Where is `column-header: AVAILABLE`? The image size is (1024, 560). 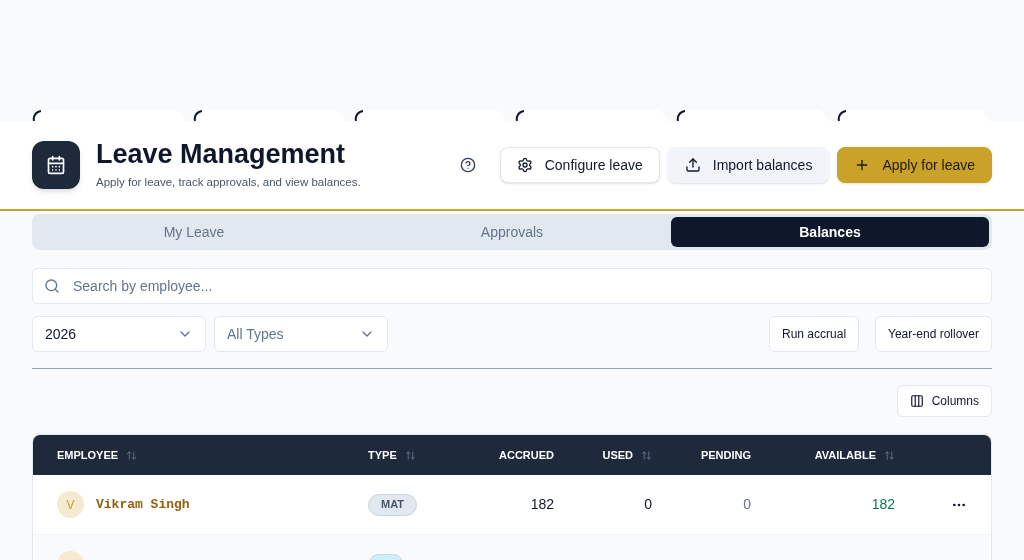 column-header: AVAILABLE is located at coordinates (845, 455).